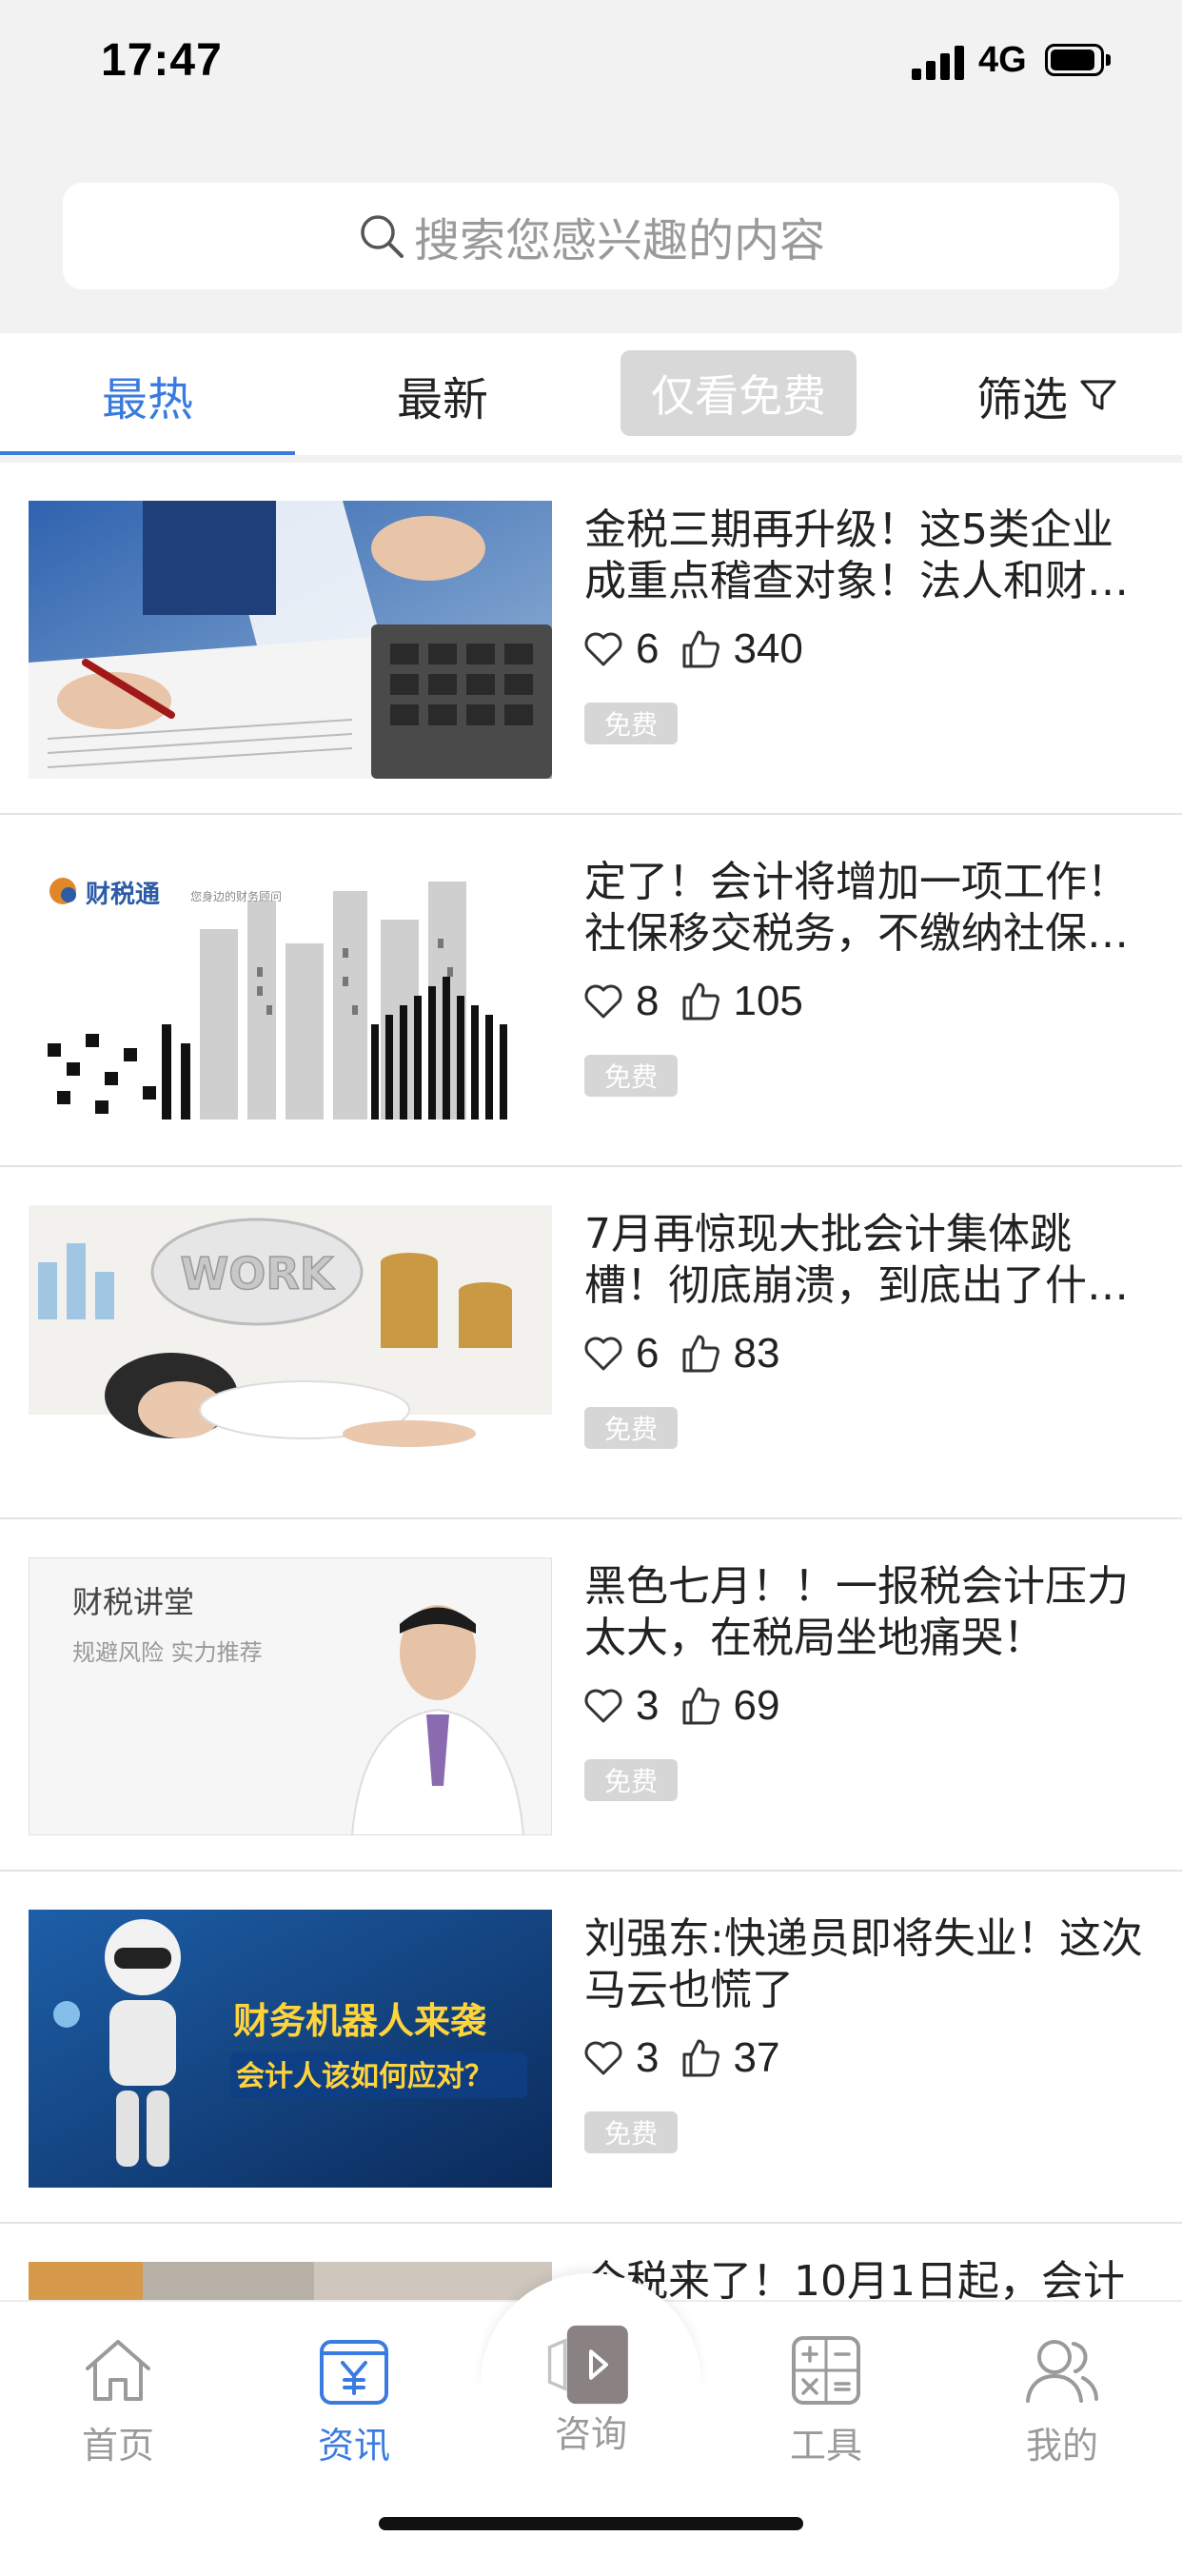 The image size is (1182, 2576). I want to click on status-bar: 17:47 4G, so click(591, 67).